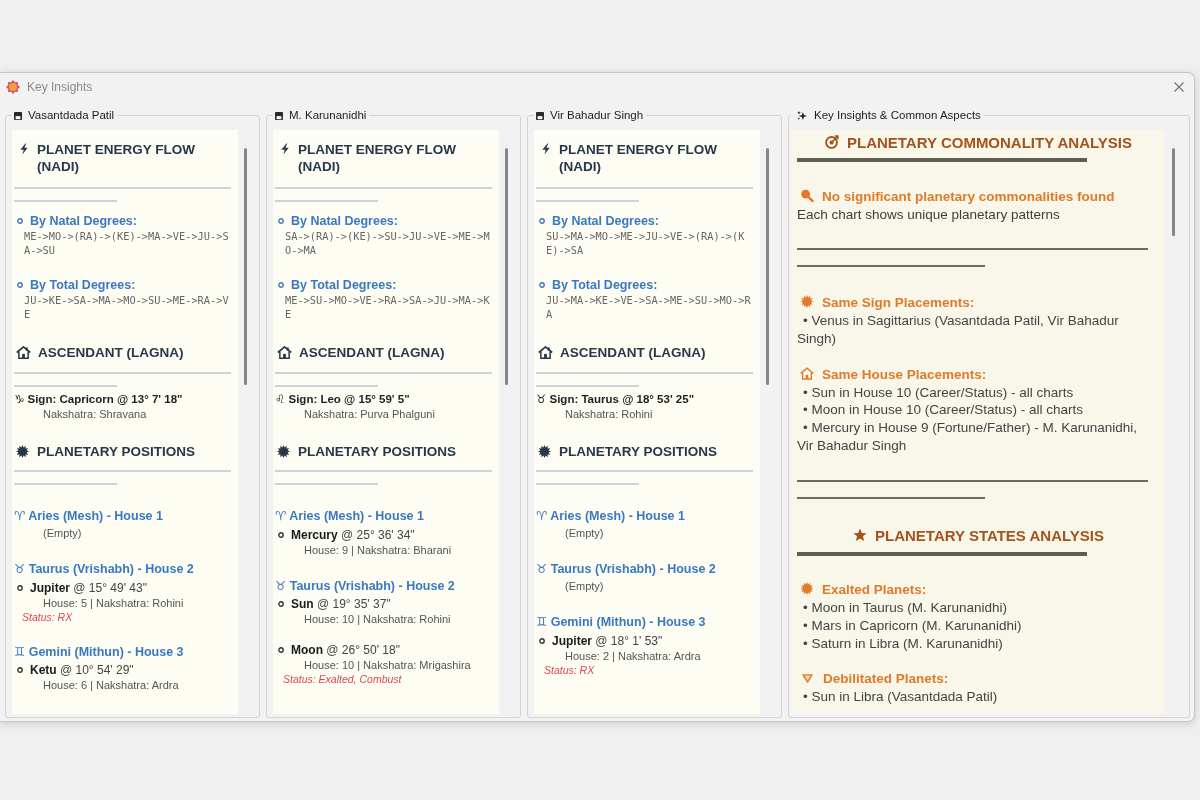 Image resolution: width=1200 pixels, height=800 pixels. I want to click on nakshatra-text: Nakshatra: Rohini, so click(609, 414).